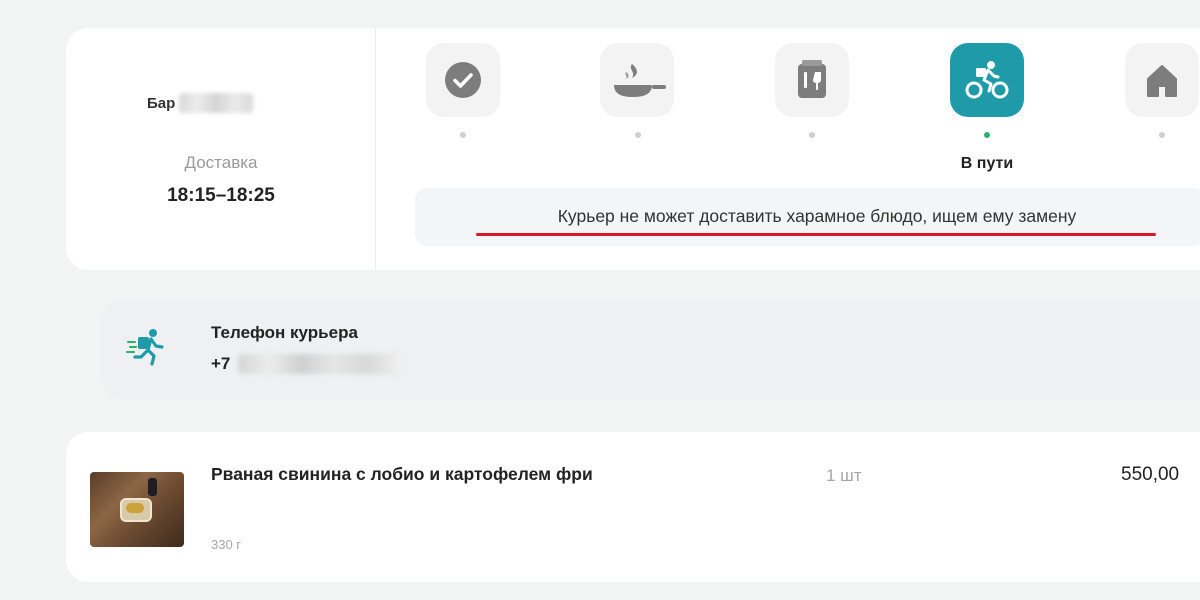 The image size is (1200, 600). I want to click on bicycle-courier-icon, so click(987, 80).